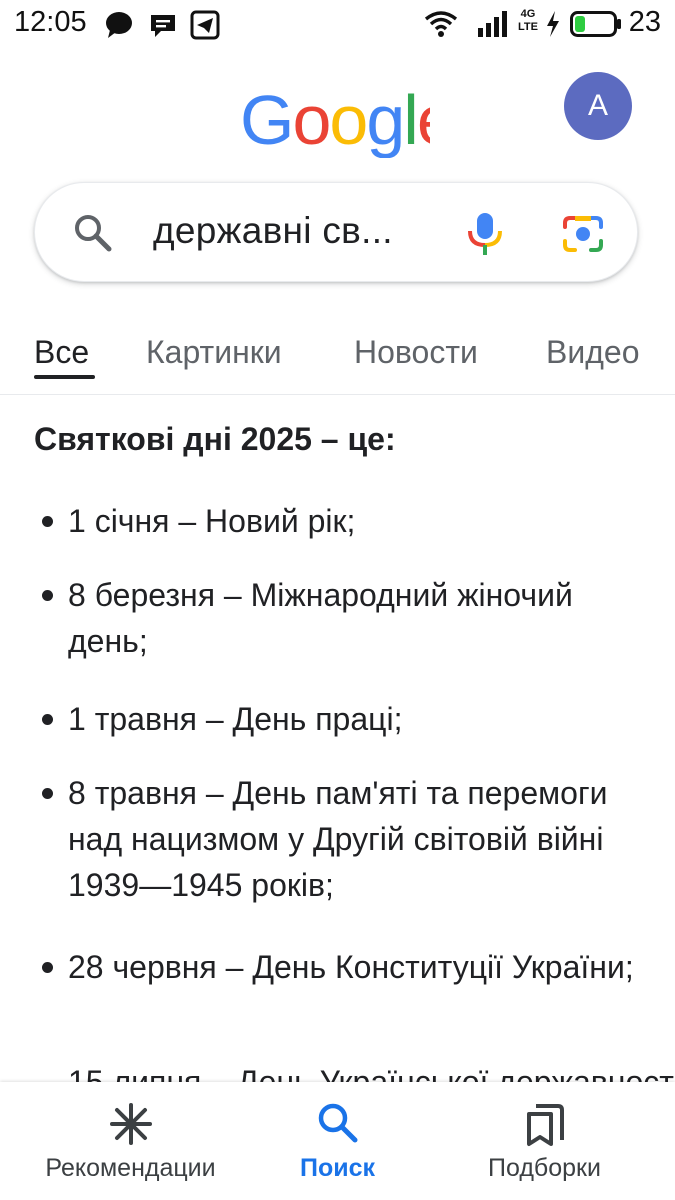 The width and height of the screenshot is (675, 1200). What do you see at coordinates (320, 618) in the screenshot?
I see `list-item: 8 березня – Міжнародний жіночий день;` at bounding box center [320, 618].